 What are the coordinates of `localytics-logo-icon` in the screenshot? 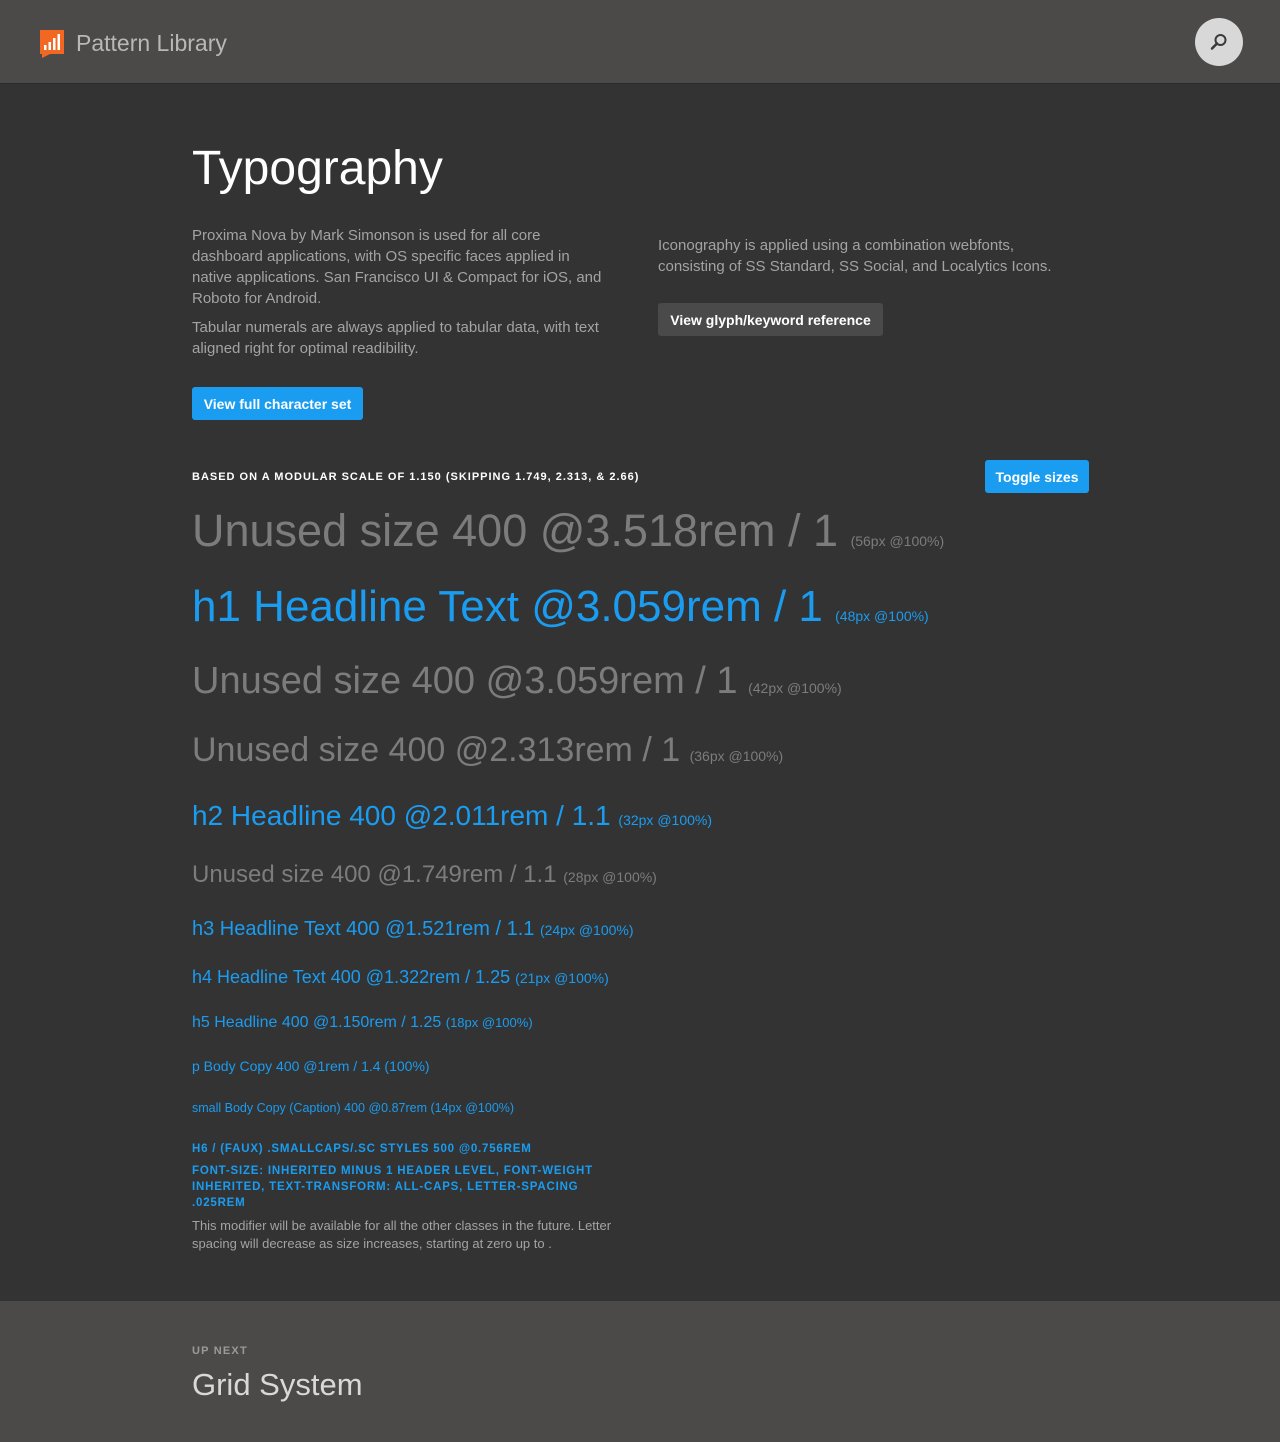 It's located at (52, 44).